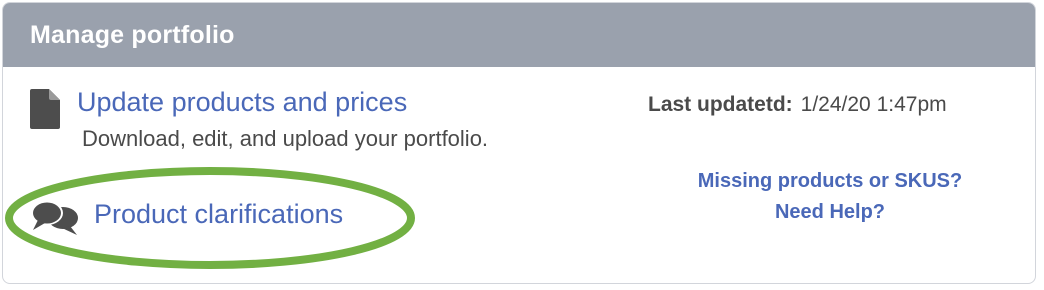 Image resolution: width=1044 pixels, height=290 pixels. Describe the element at coordinates (720, 104) in the screenshot. I see `last-updated-label: Last updatetd:` at that location.